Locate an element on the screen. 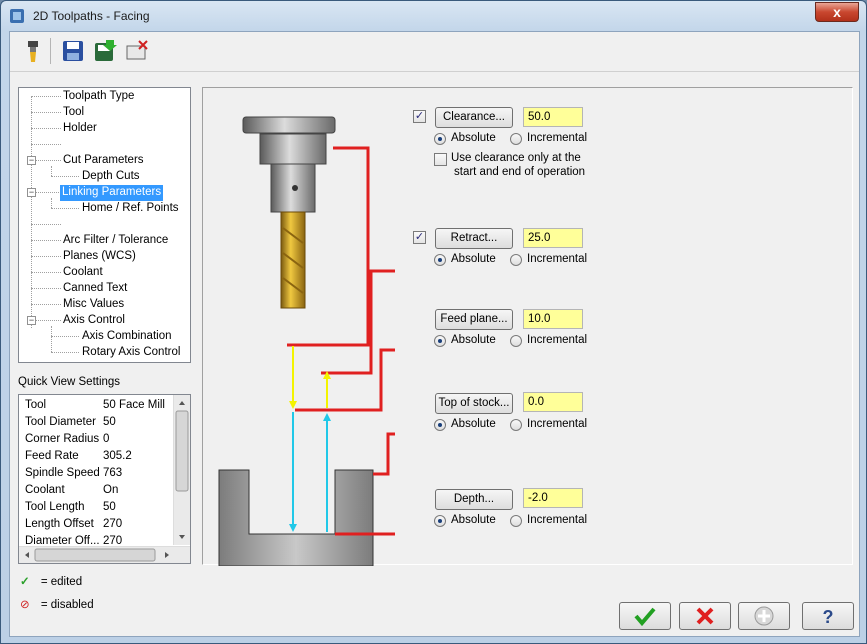 The image size is (867, 644). tree-item-planes-wcs: Planes (WCS) is located at coordinates (99, 257).